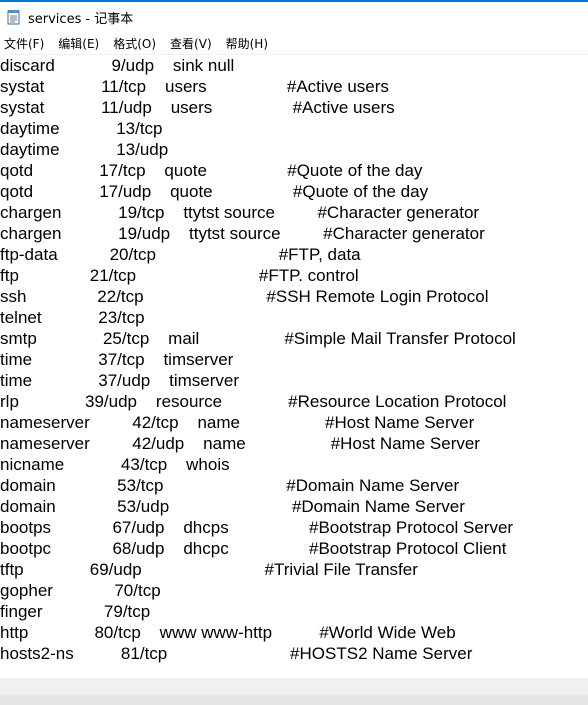  I want to click on editor-line: gopher 70/tcp, so click(80, 590).